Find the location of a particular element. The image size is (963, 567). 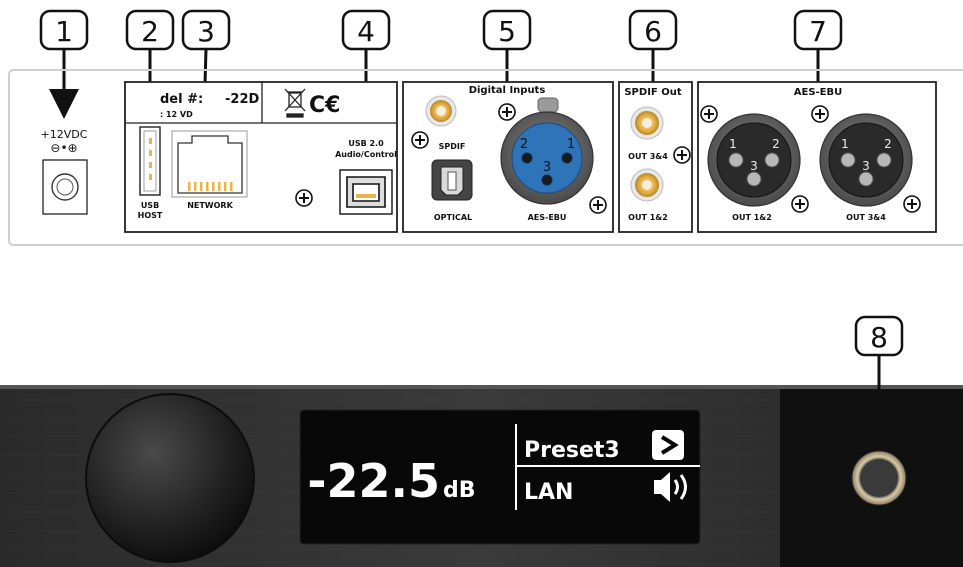

ce-mark: C€ is located at coordinates (324, 105).